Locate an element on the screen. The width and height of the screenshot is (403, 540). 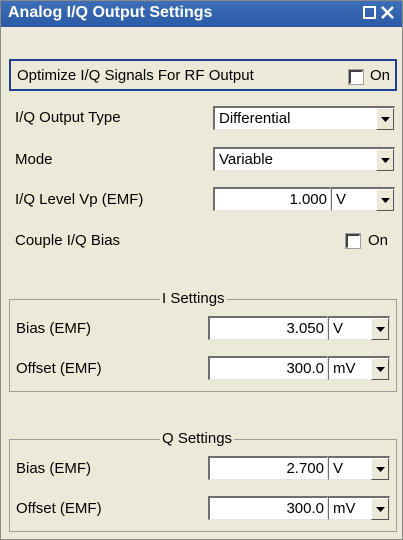
restore-icon is located at coordinates (369, 12).